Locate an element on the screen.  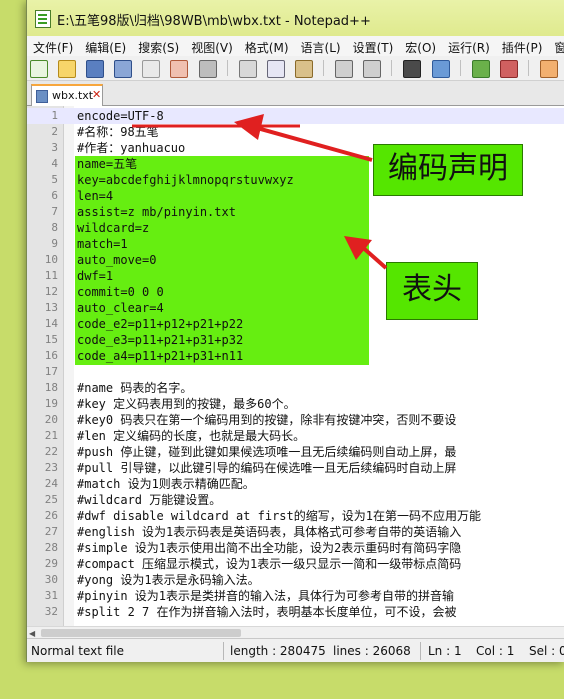
arrow-encoding-shaft is located at coordinates (311, 143).